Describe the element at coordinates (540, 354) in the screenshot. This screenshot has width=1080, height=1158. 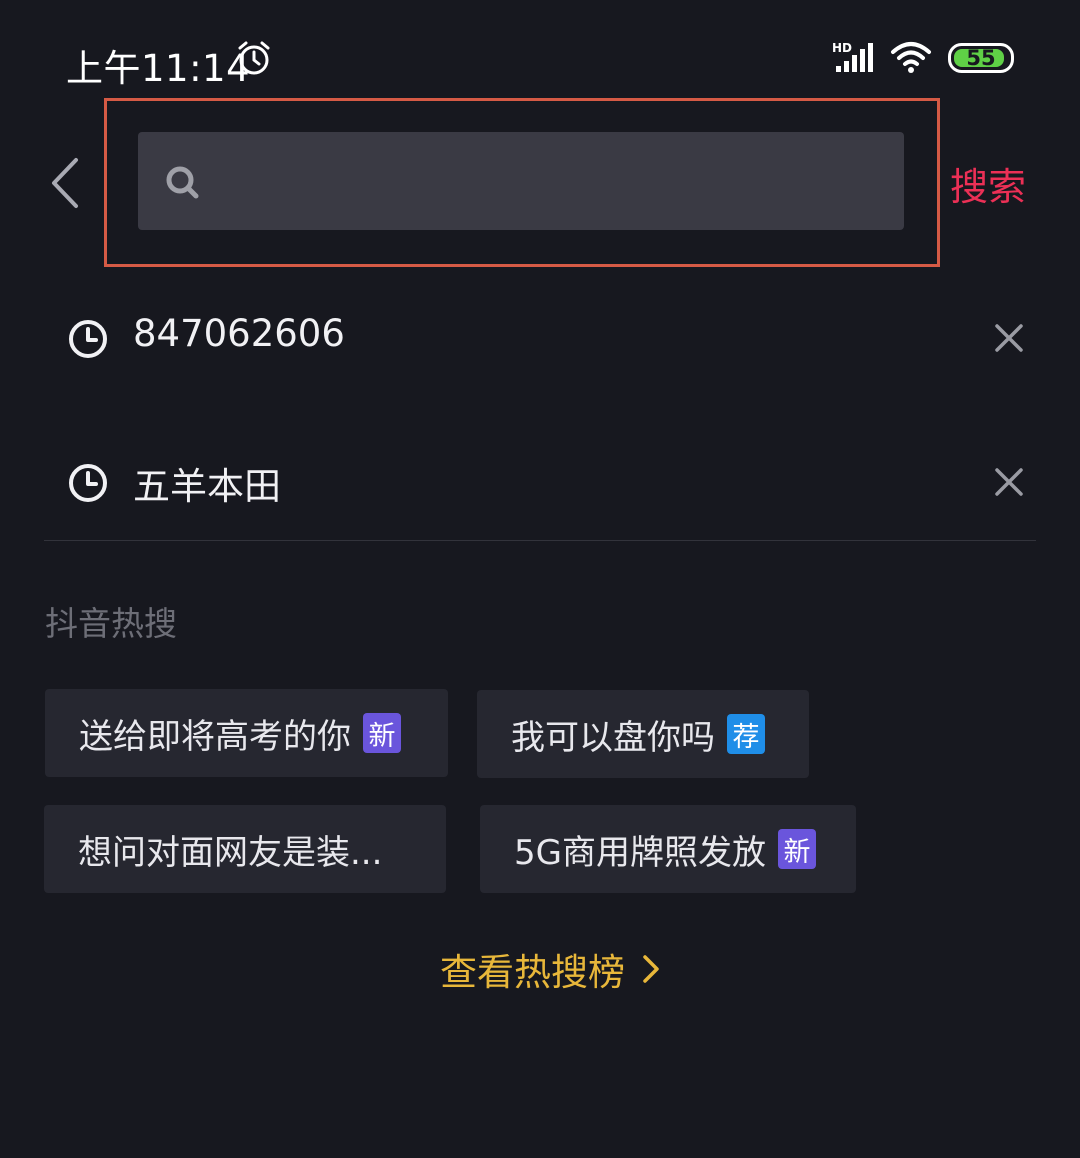
I see `history-item: 847062606` at that location.